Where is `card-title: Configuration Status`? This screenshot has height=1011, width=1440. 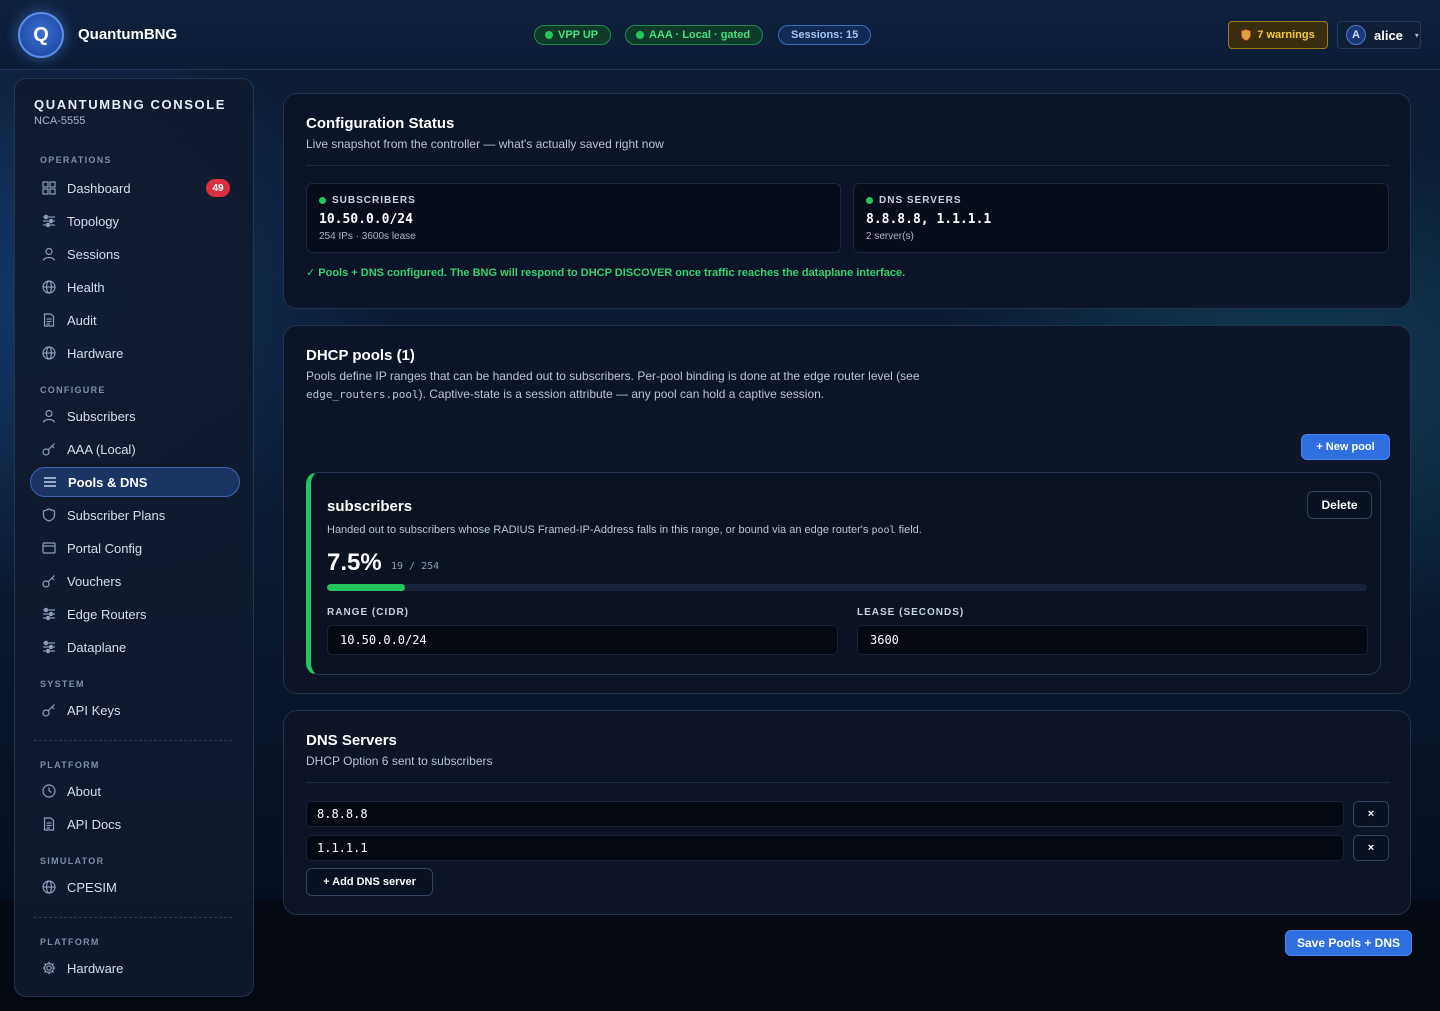
card-title: Configuration Status is located at coordinates (380, 123).